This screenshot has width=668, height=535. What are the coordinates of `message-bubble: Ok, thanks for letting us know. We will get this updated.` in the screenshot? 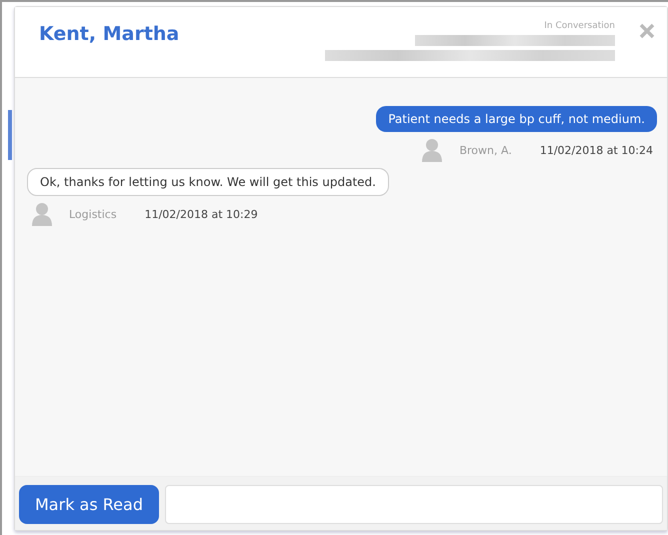 It's located at (208, 182).